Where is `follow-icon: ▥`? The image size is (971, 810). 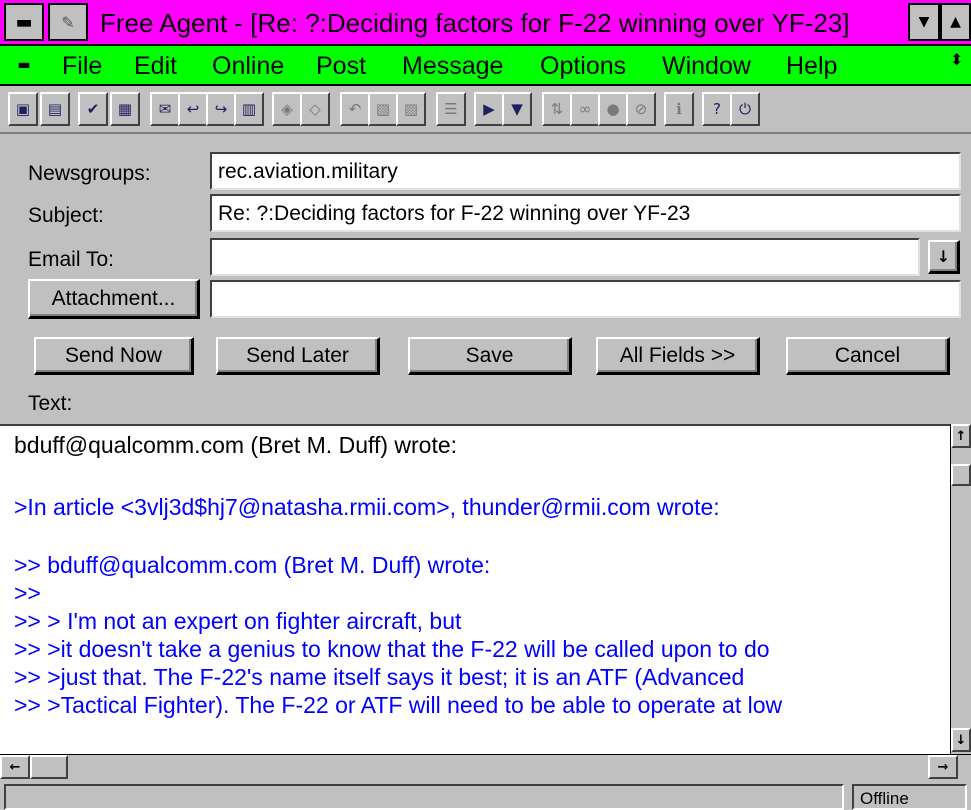
follow-icon: ▥ is located at coordinates (249, 109).